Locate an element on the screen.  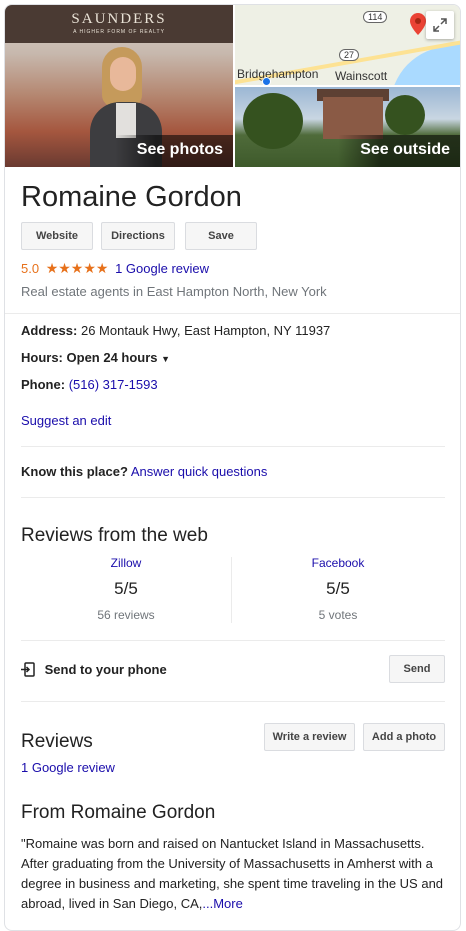
hours-row: Hours: Open 24 hours ▼ is located at coordinates (95, 357).